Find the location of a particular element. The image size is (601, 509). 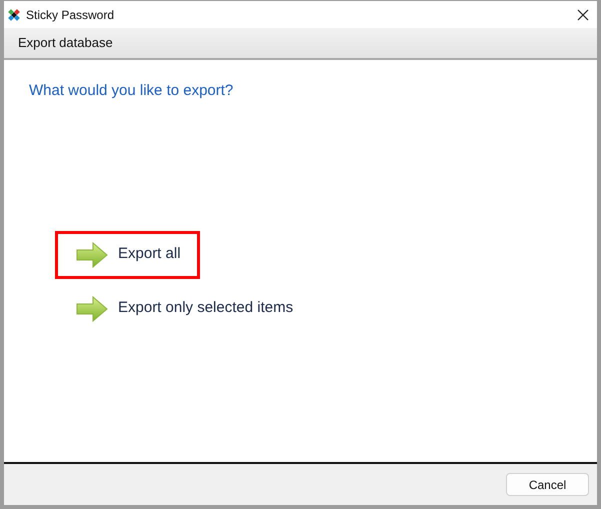

export-option: Export only selected items is located at coordinates (183, 308).